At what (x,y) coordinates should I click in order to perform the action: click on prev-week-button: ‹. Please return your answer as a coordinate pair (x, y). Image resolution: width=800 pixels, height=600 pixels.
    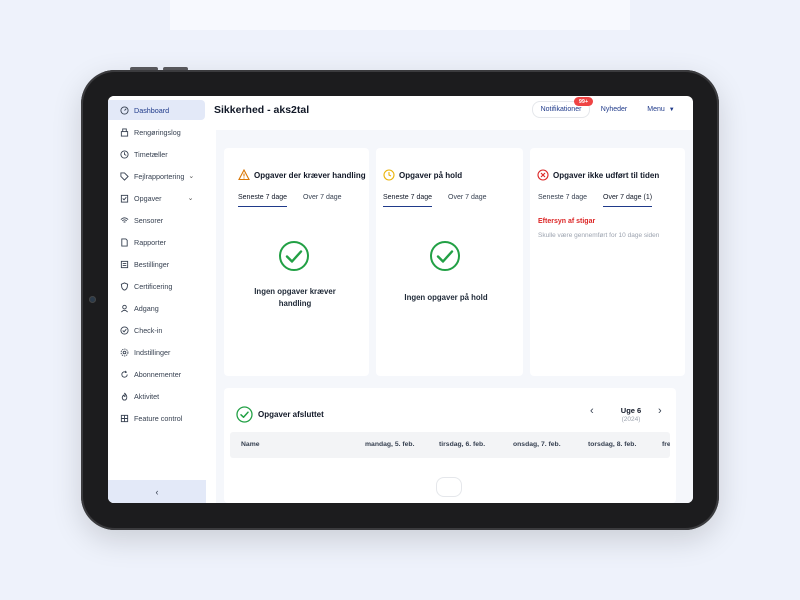
    Looking at the image, I should click on (592, 411).